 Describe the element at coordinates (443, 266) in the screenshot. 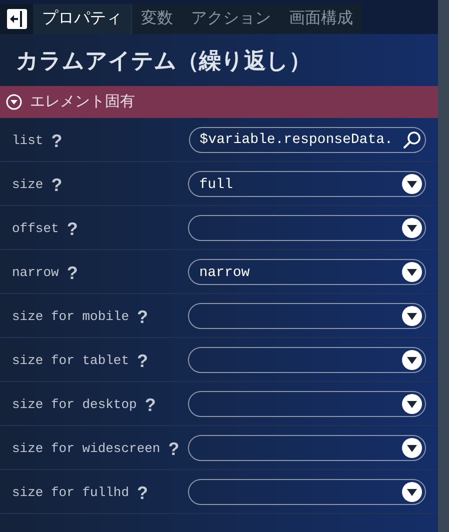

I see `scrollbar` at that location.